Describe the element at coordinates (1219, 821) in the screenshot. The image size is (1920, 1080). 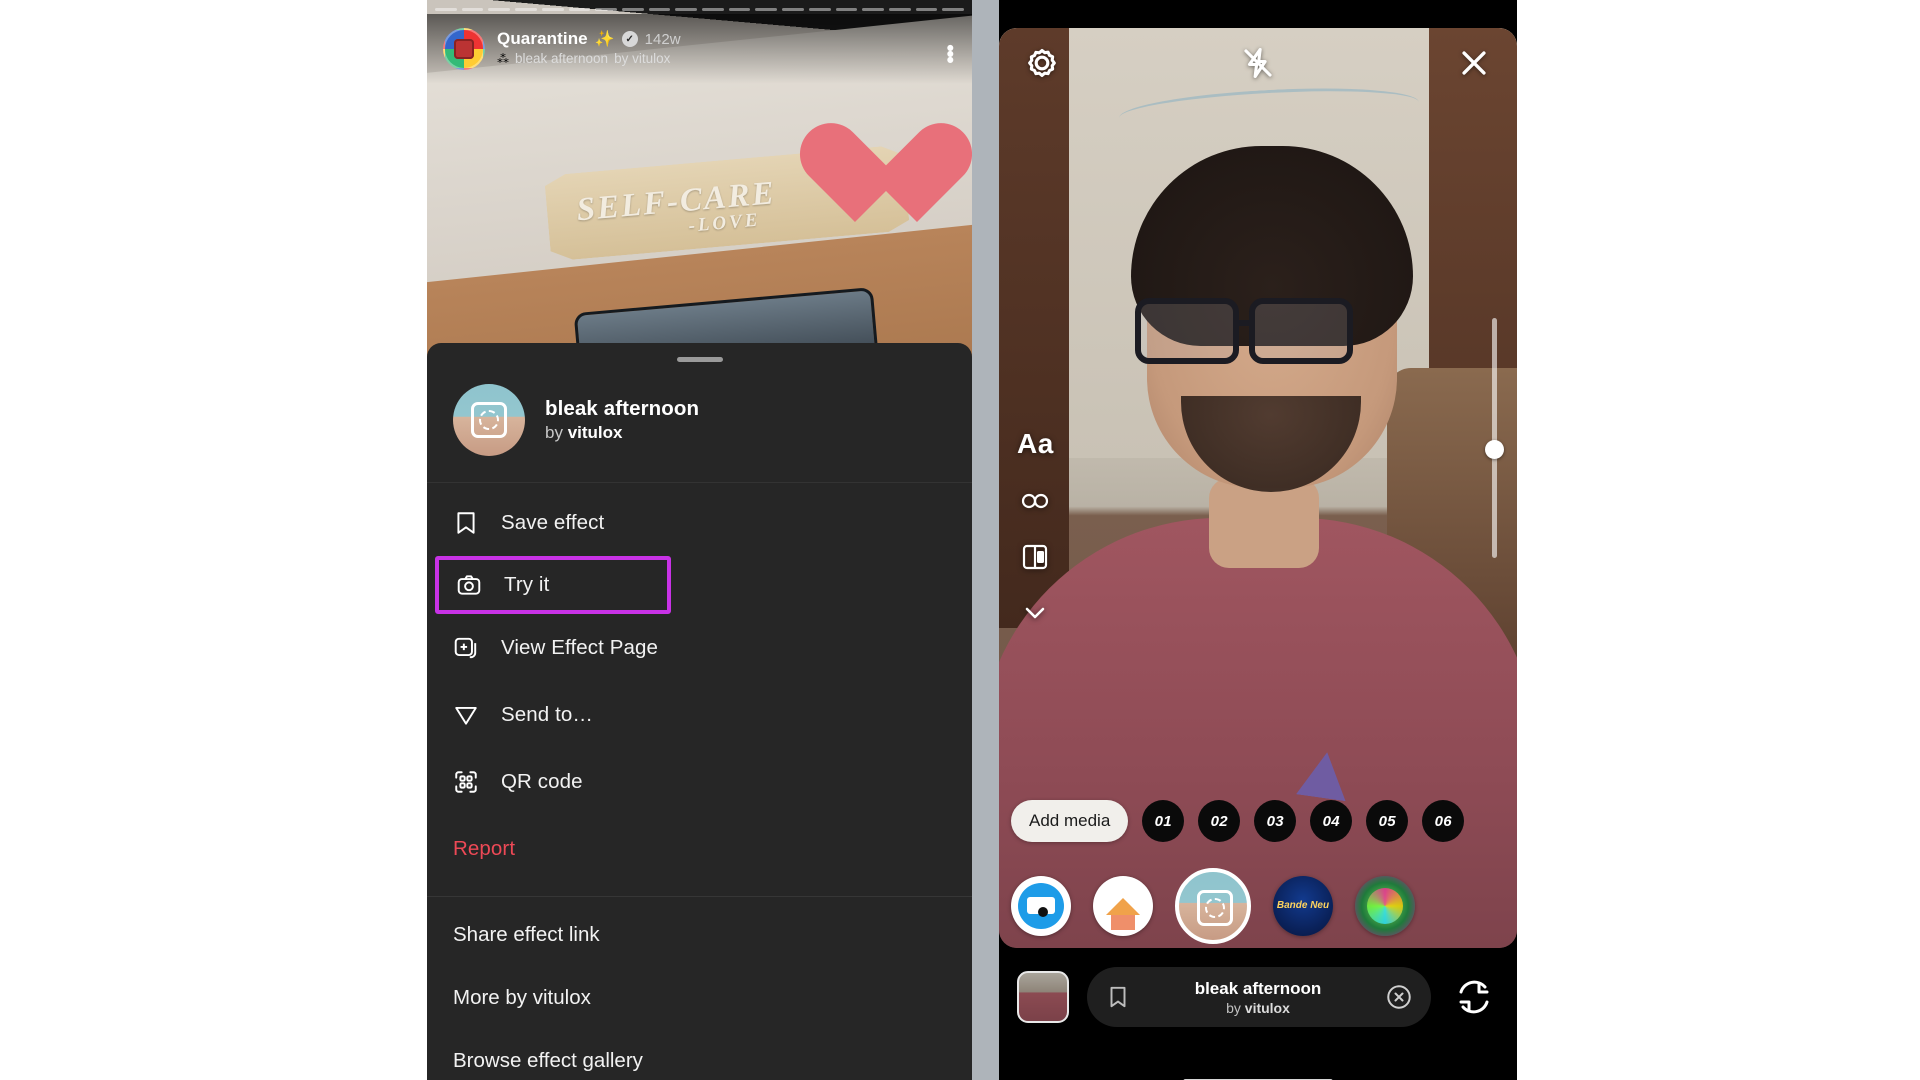
I see `media-slot-chip: 02` at that location.